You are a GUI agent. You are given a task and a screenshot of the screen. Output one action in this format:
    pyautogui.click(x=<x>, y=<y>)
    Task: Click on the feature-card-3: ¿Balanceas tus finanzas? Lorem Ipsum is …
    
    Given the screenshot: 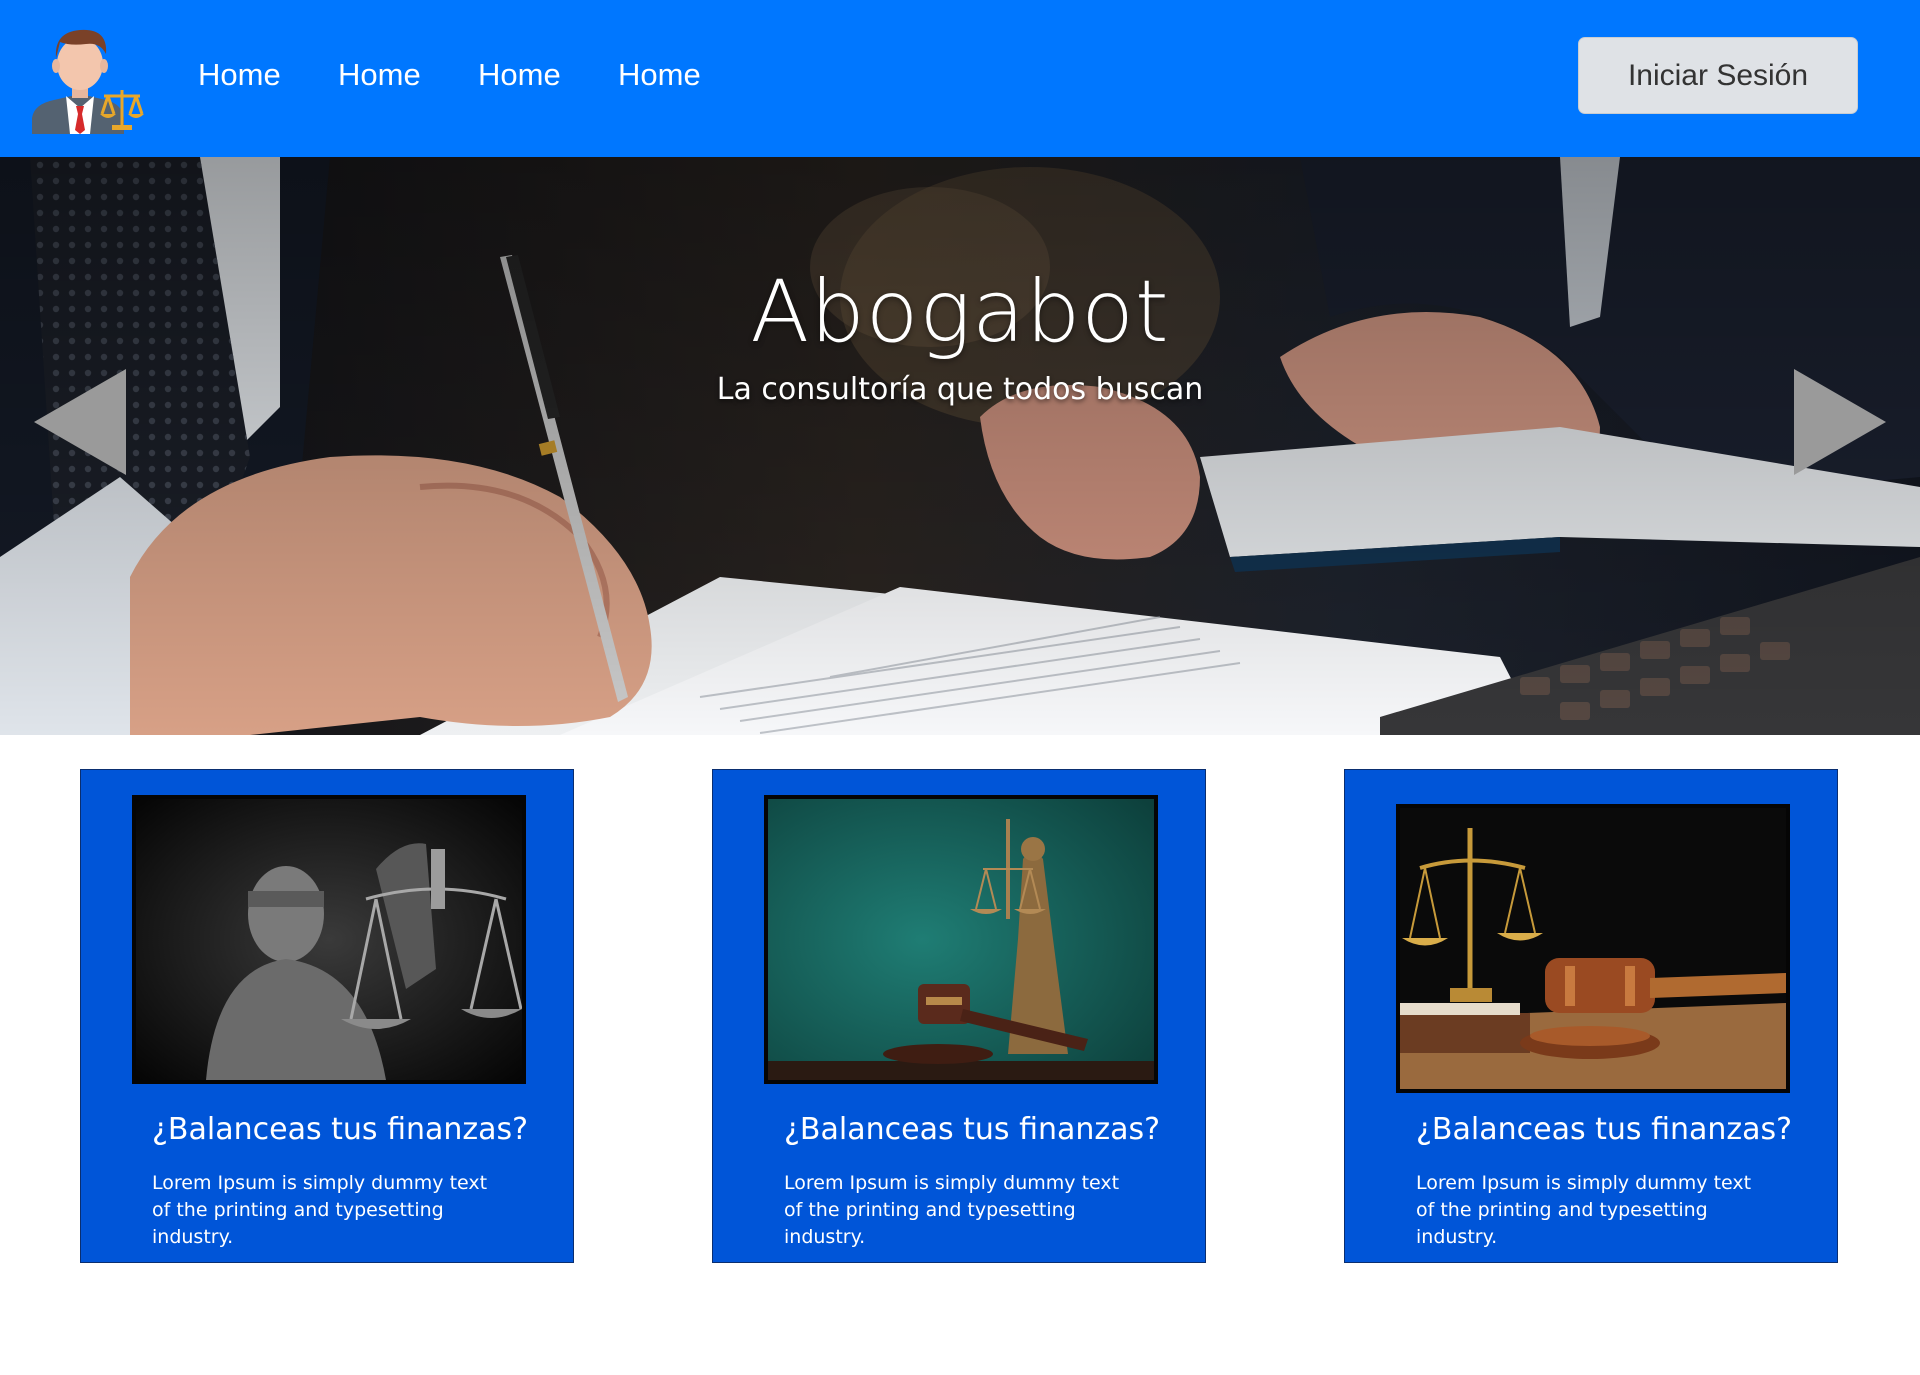 What is the action you would take?
    pyautogui.click(x=1591, y=1016)
    